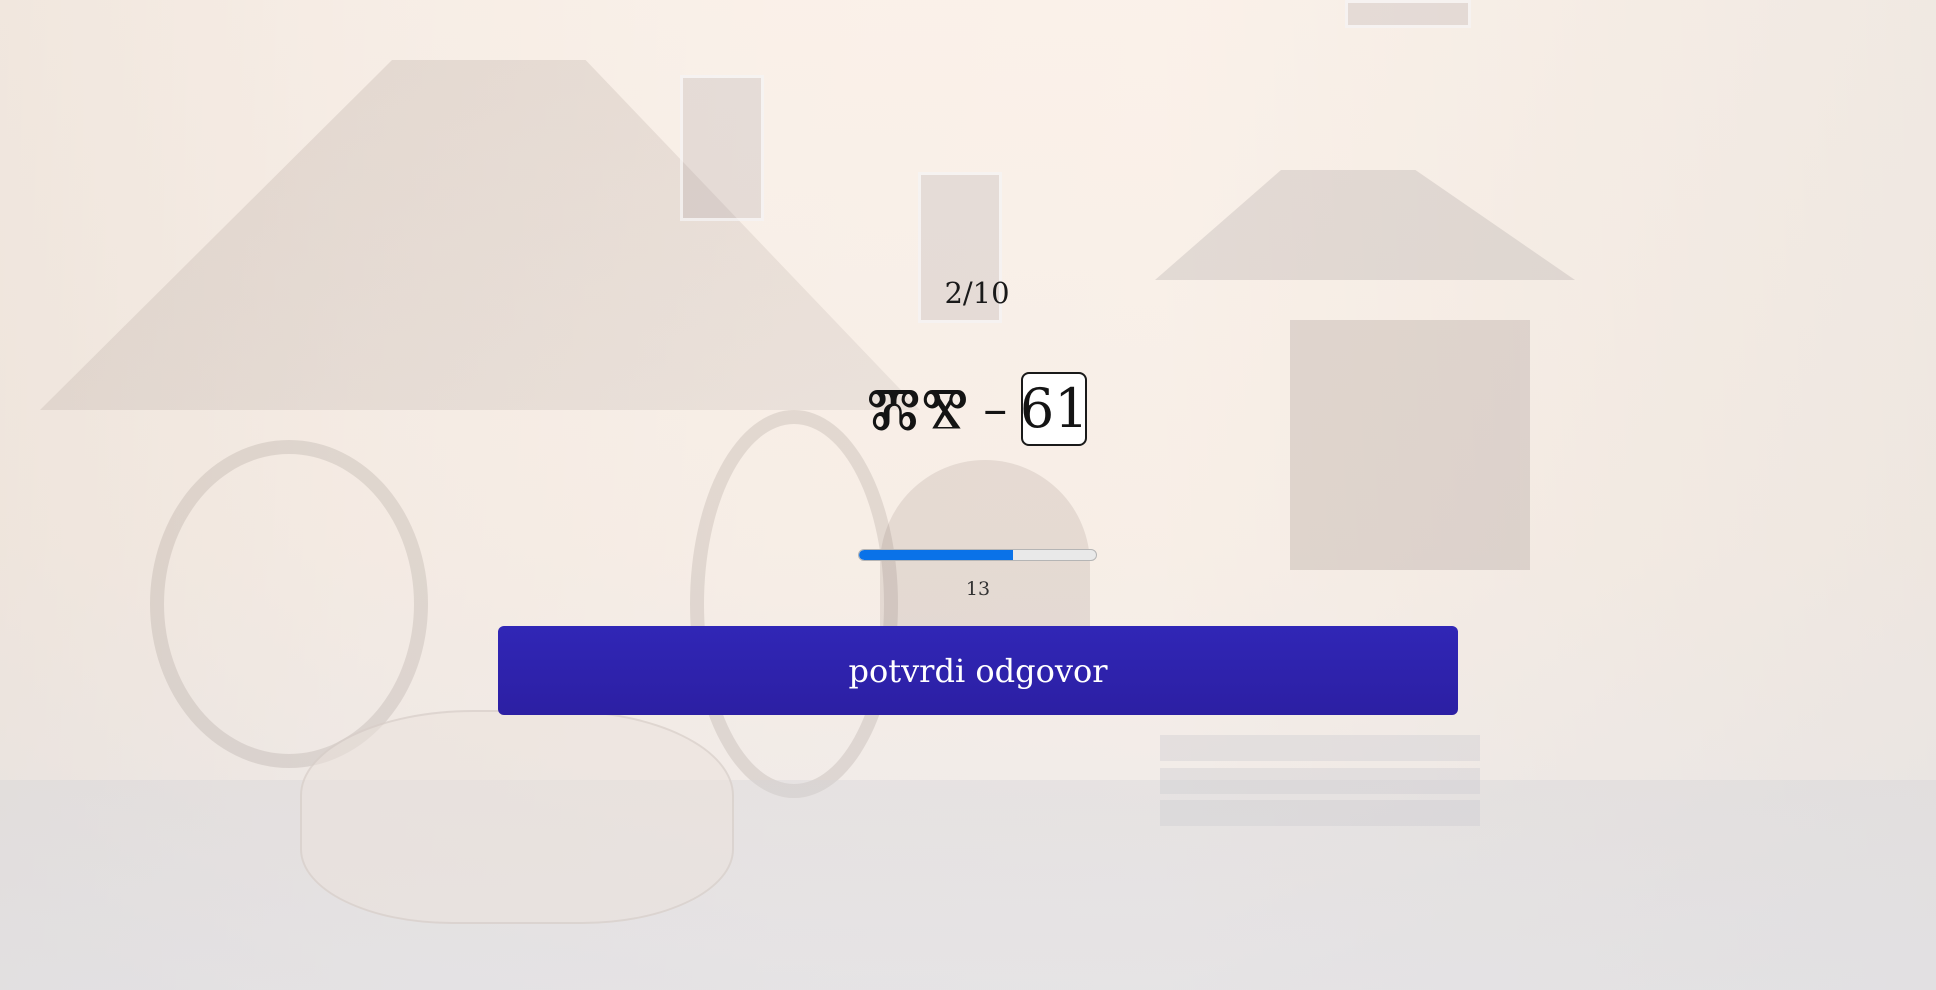 This screenshot has width=1936, height=990. I want to click on timer-bar, so click(977, 555).